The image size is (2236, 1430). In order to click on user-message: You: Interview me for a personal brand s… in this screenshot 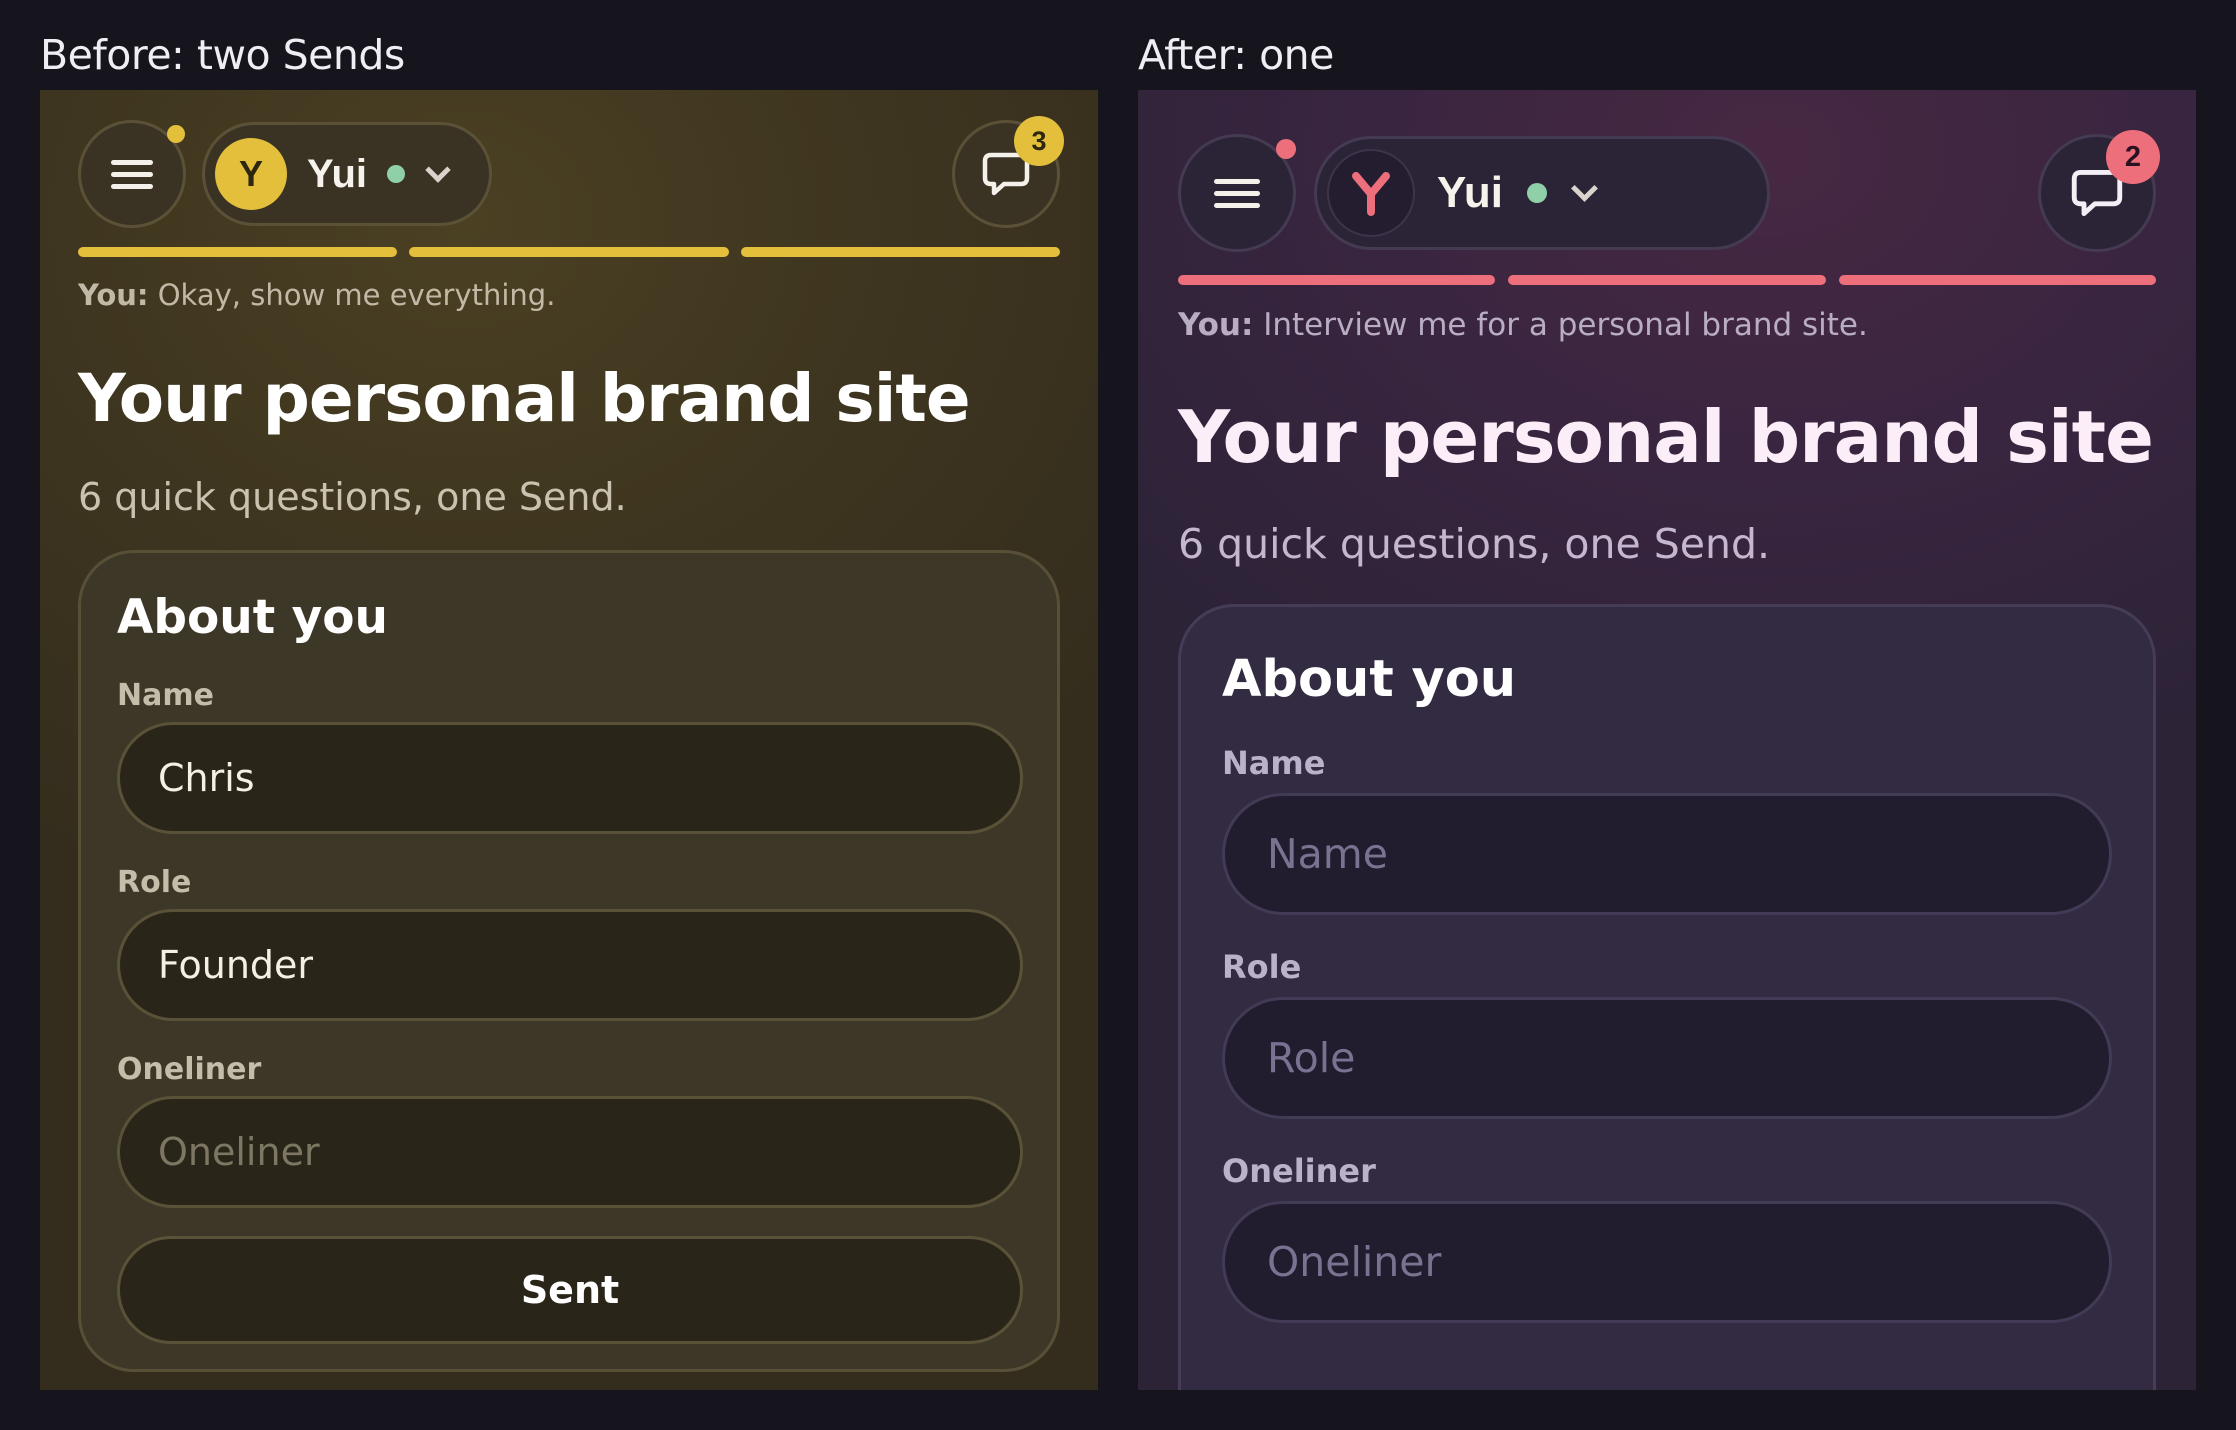, I will do `click(1523, 328)`.